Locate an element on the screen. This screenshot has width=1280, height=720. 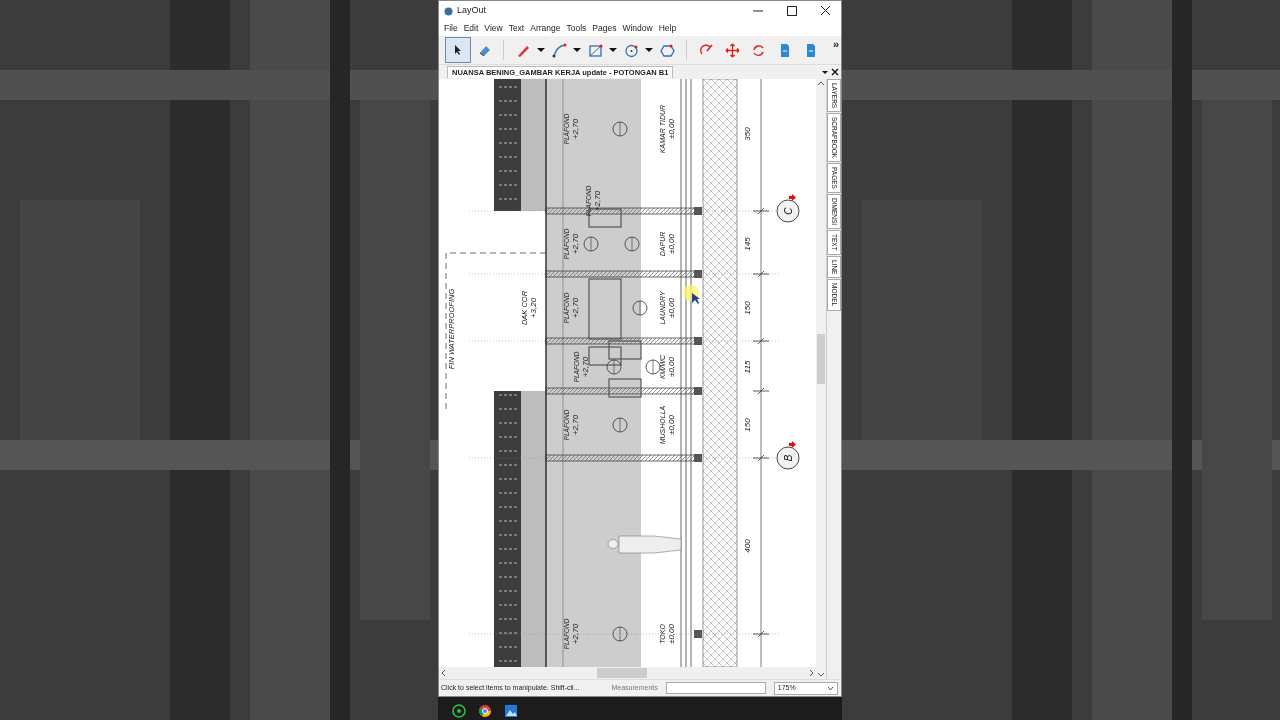
dimension-label: 400 is located at coordinates (747, 546).